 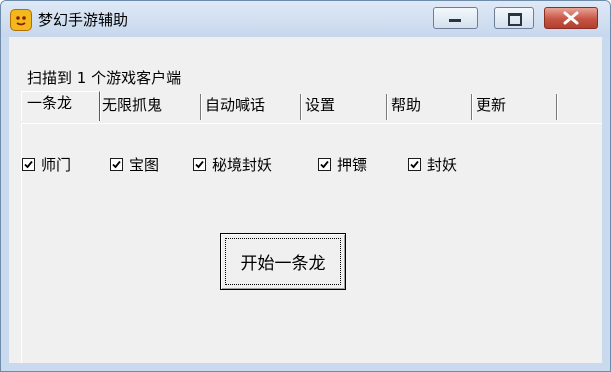 I want to click on tab-wuxian-zhuagui: 无限抓鬼, so click(x=149, y=107).